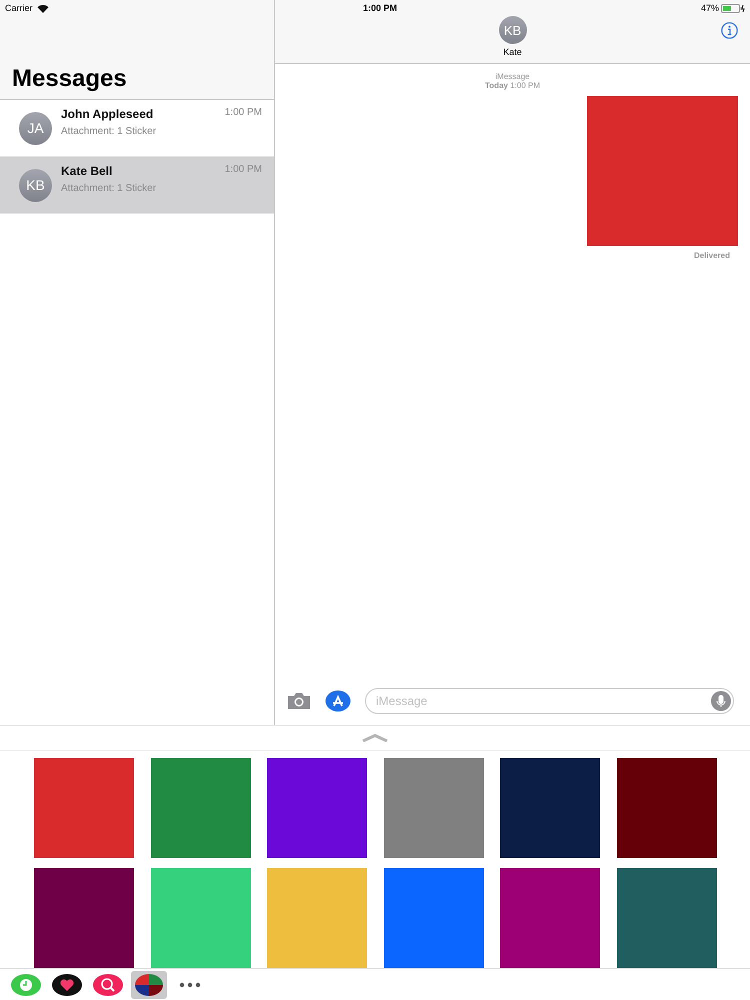  I want to click on page-title: Messages, so click(69, 79).